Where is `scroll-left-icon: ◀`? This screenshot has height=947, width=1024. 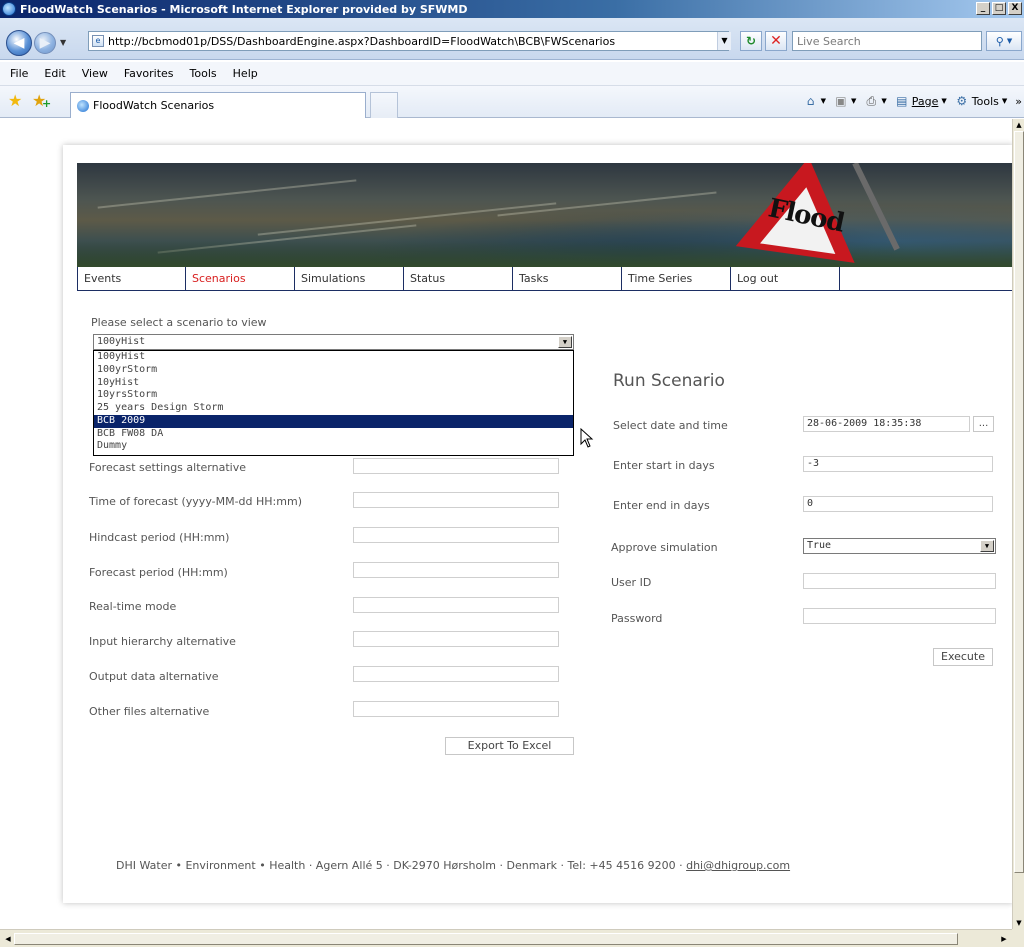
scroll-left-icon: ◀ is located at coordinates (8, 939).